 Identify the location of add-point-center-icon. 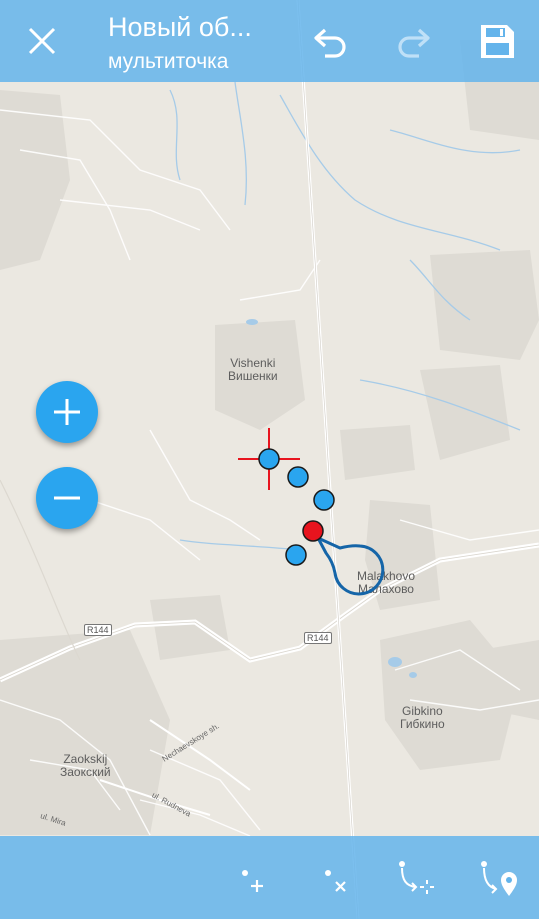
(416, 877).